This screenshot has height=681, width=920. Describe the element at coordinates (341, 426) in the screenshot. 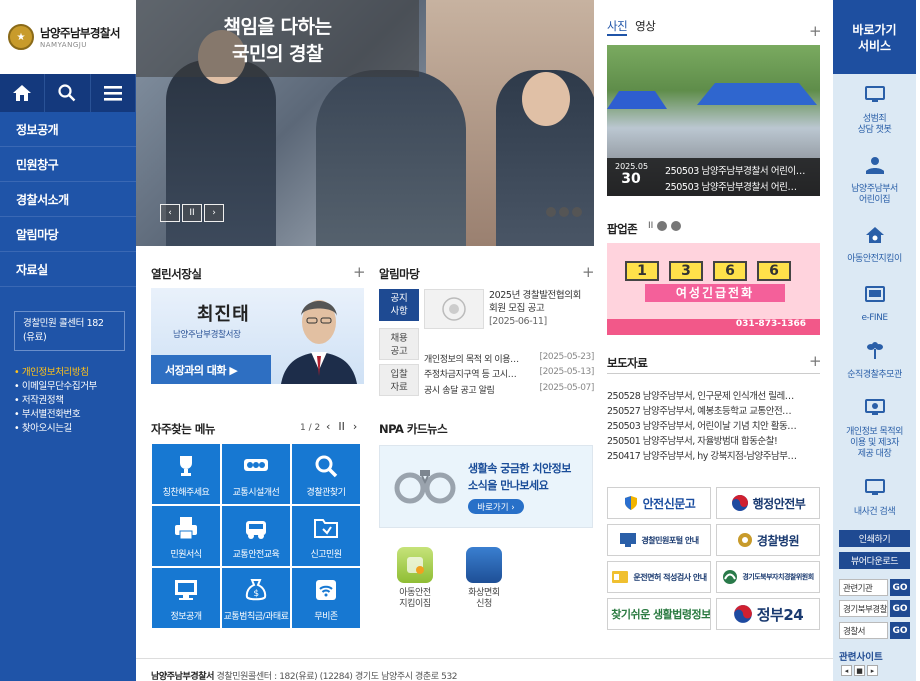

I see `favorites-pause-button: II` at that location.